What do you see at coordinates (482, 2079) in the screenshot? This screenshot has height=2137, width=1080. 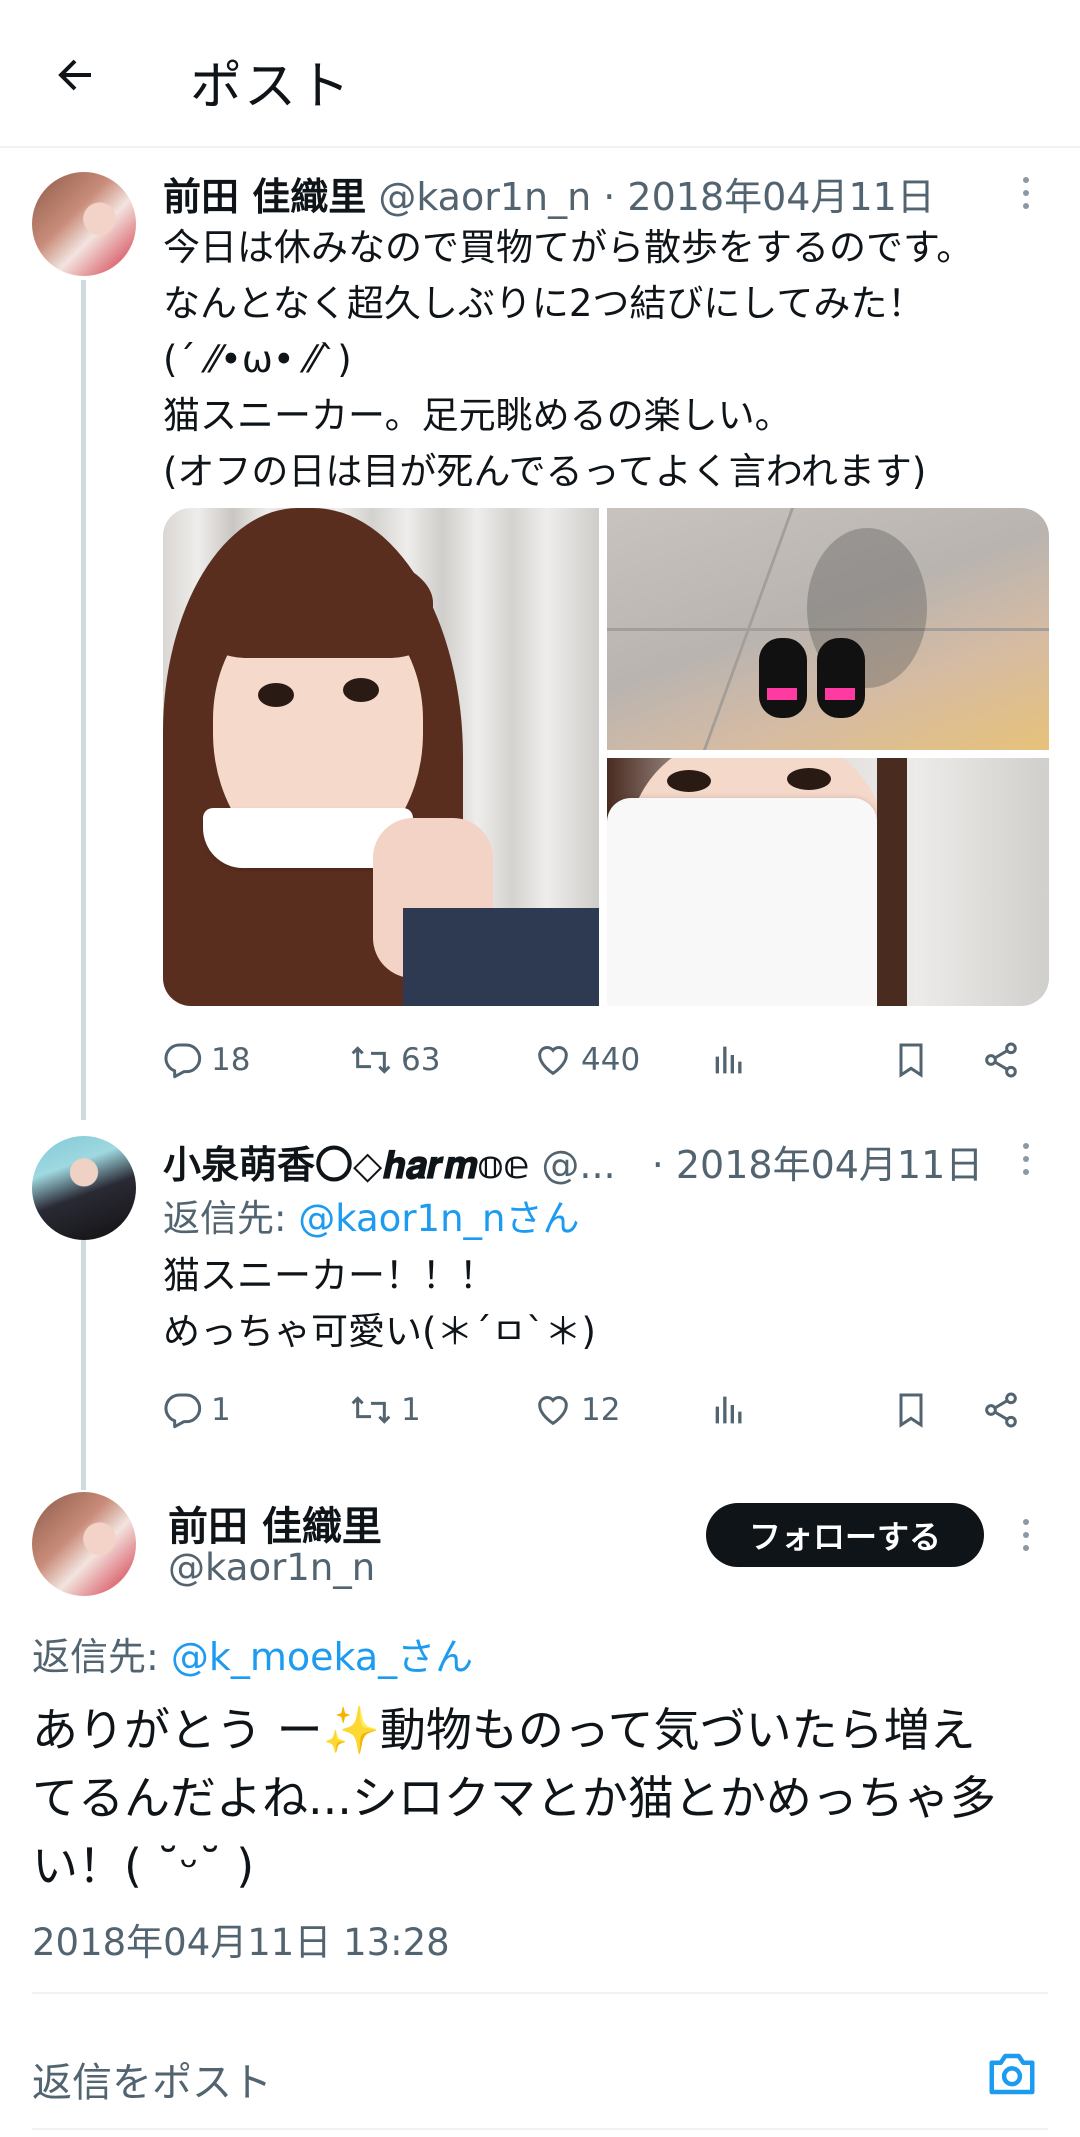 I see `reply-input: 返信をポスト` at bounding box center [482, 2079].